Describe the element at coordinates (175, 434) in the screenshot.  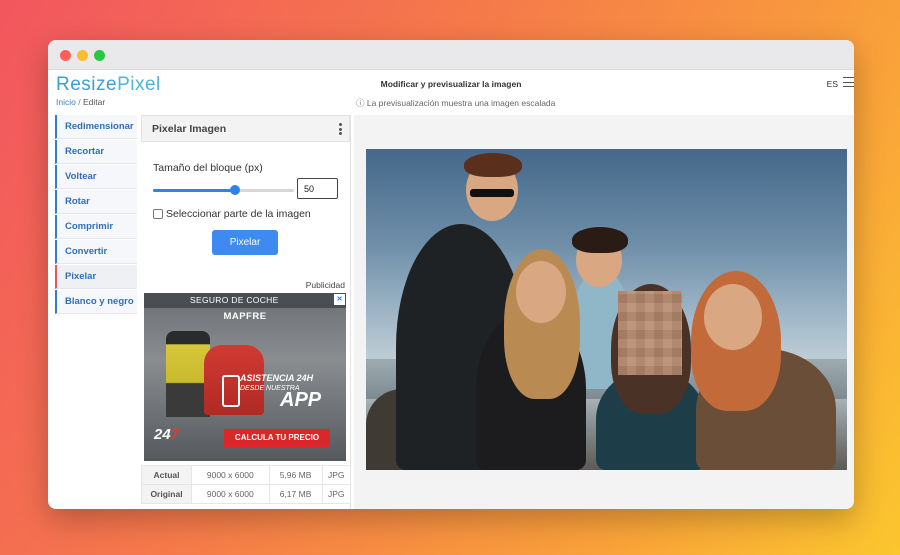
I see `ad-badge-7: 7` at that location.